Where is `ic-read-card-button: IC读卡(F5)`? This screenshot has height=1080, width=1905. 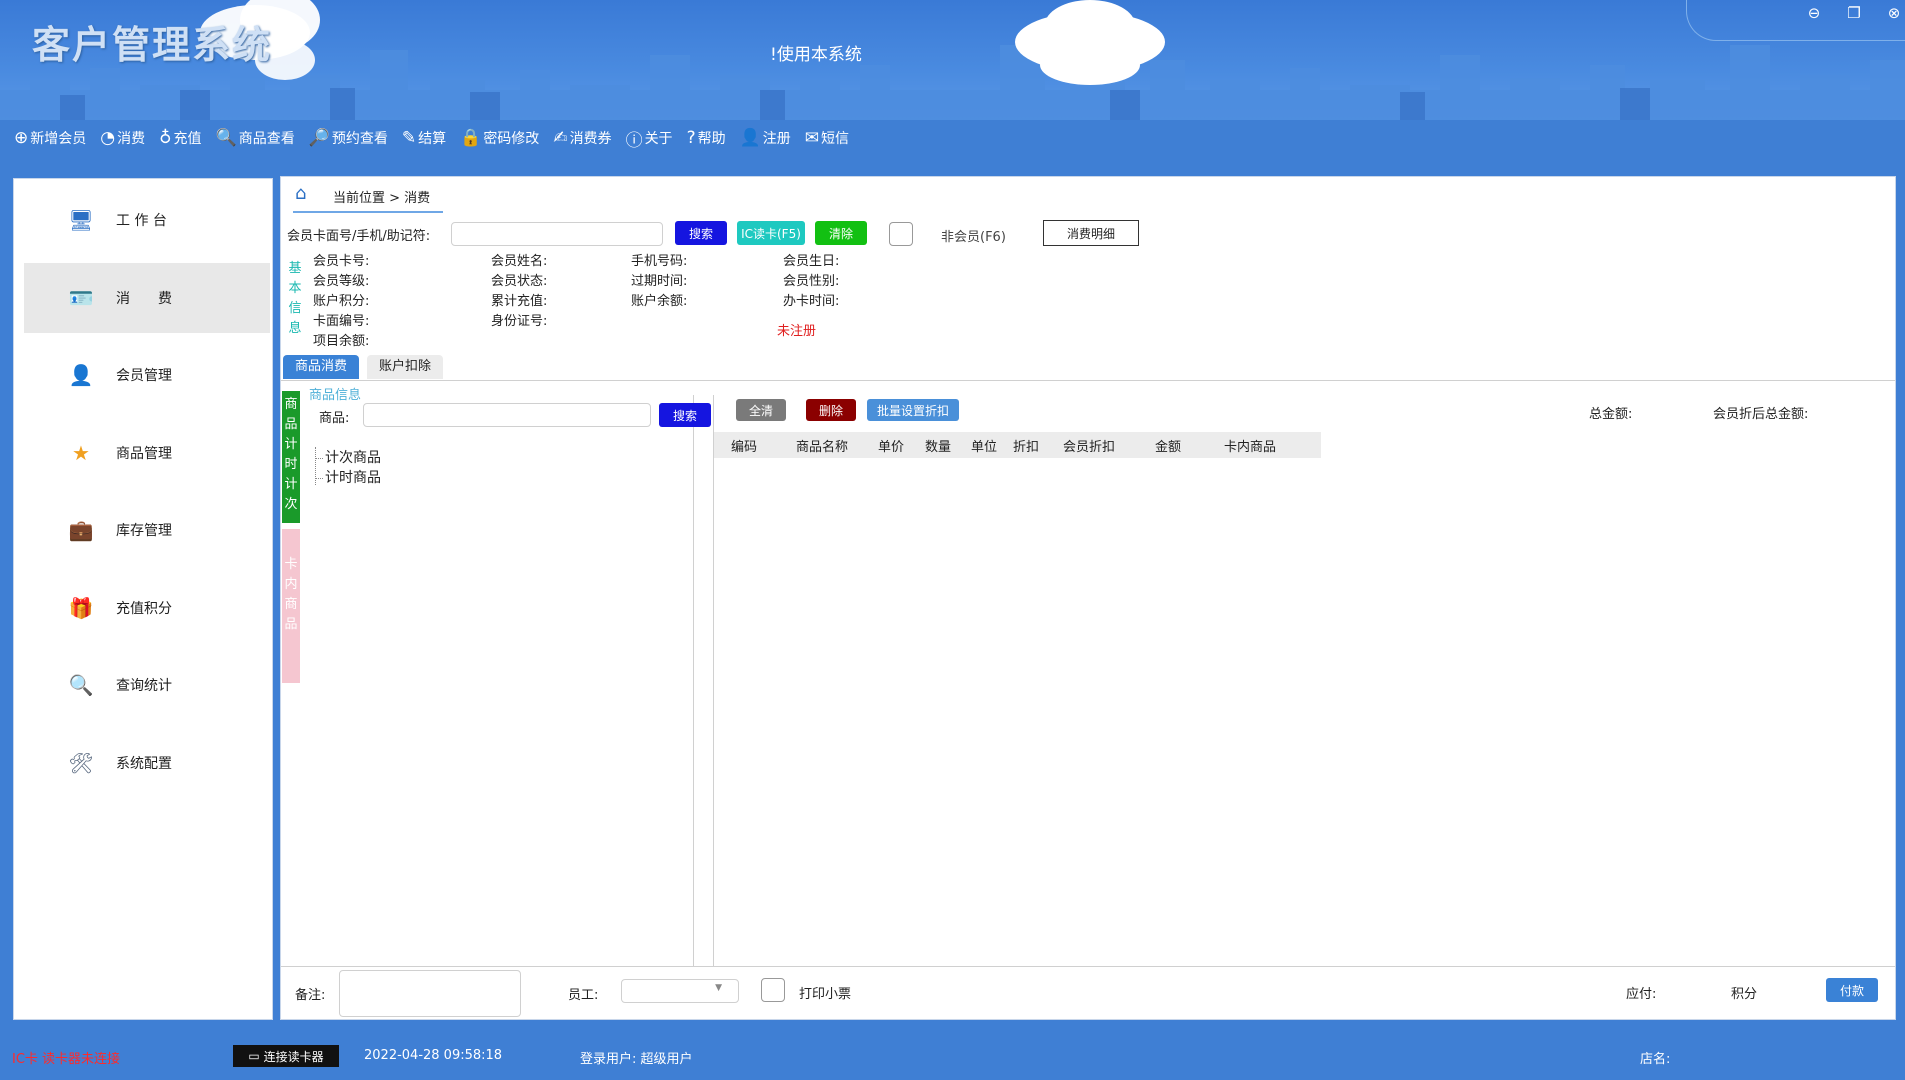 ic-read-card-button: IC读卡(F5) is located at coordinates (771, 233).